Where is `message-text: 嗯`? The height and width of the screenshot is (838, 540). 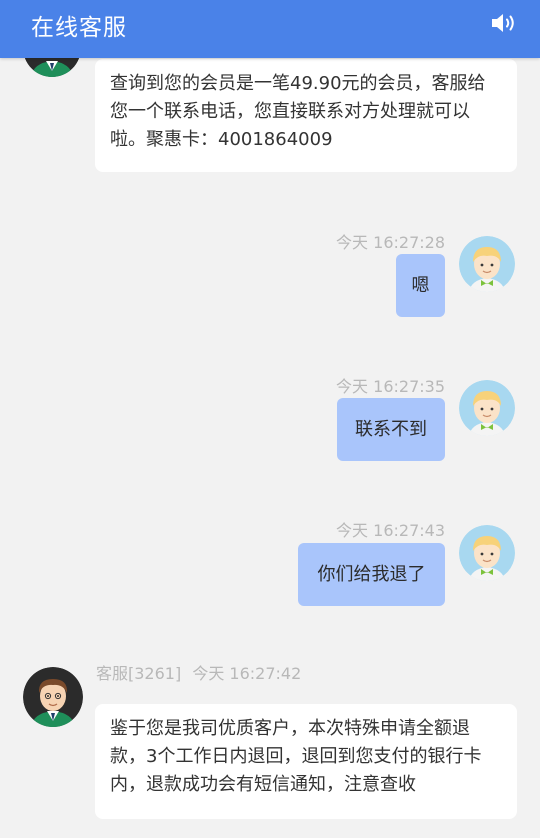
message-text: 嗯 is located at coordinates (420, 285).